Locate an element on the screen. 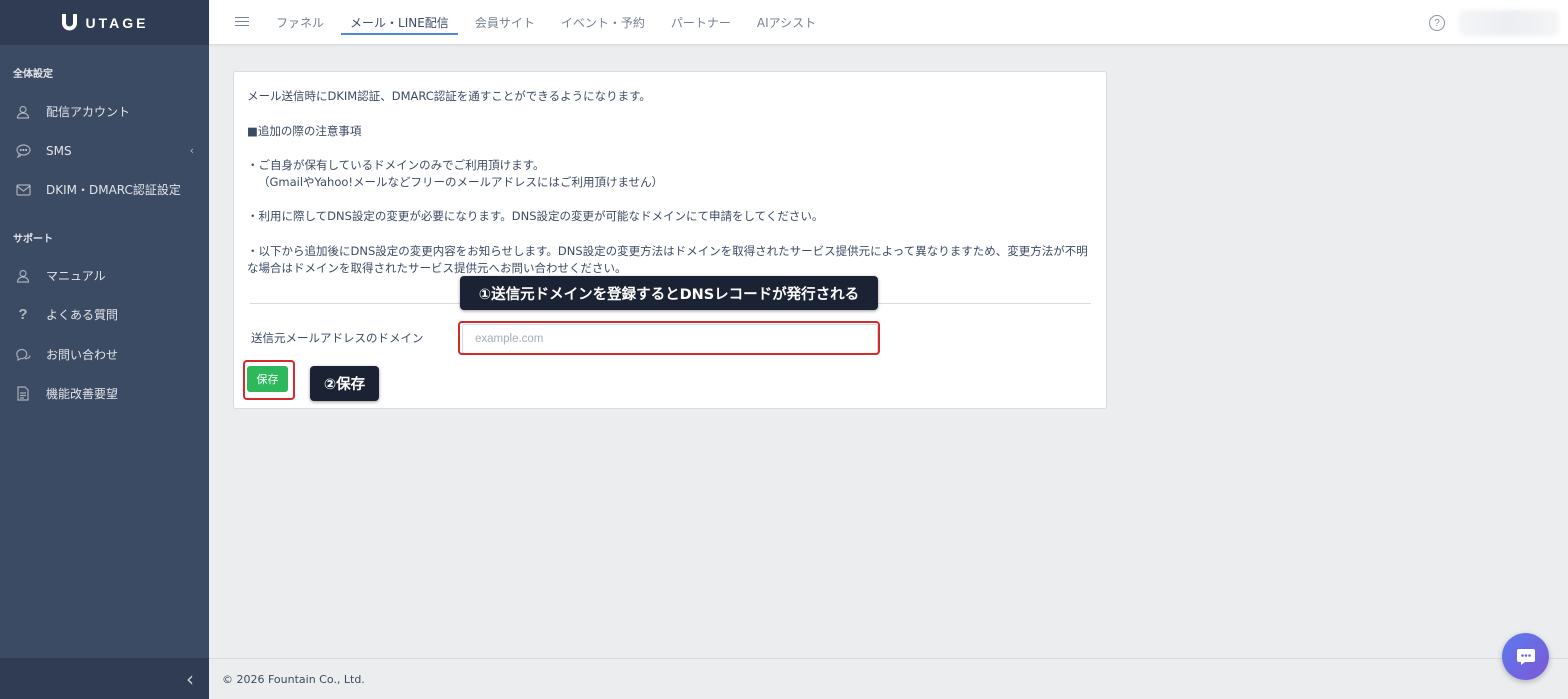 This screenshot has width=1568, height=699. sidebar-item-sms: SMS ‹ is located at coordinates (104, 150).